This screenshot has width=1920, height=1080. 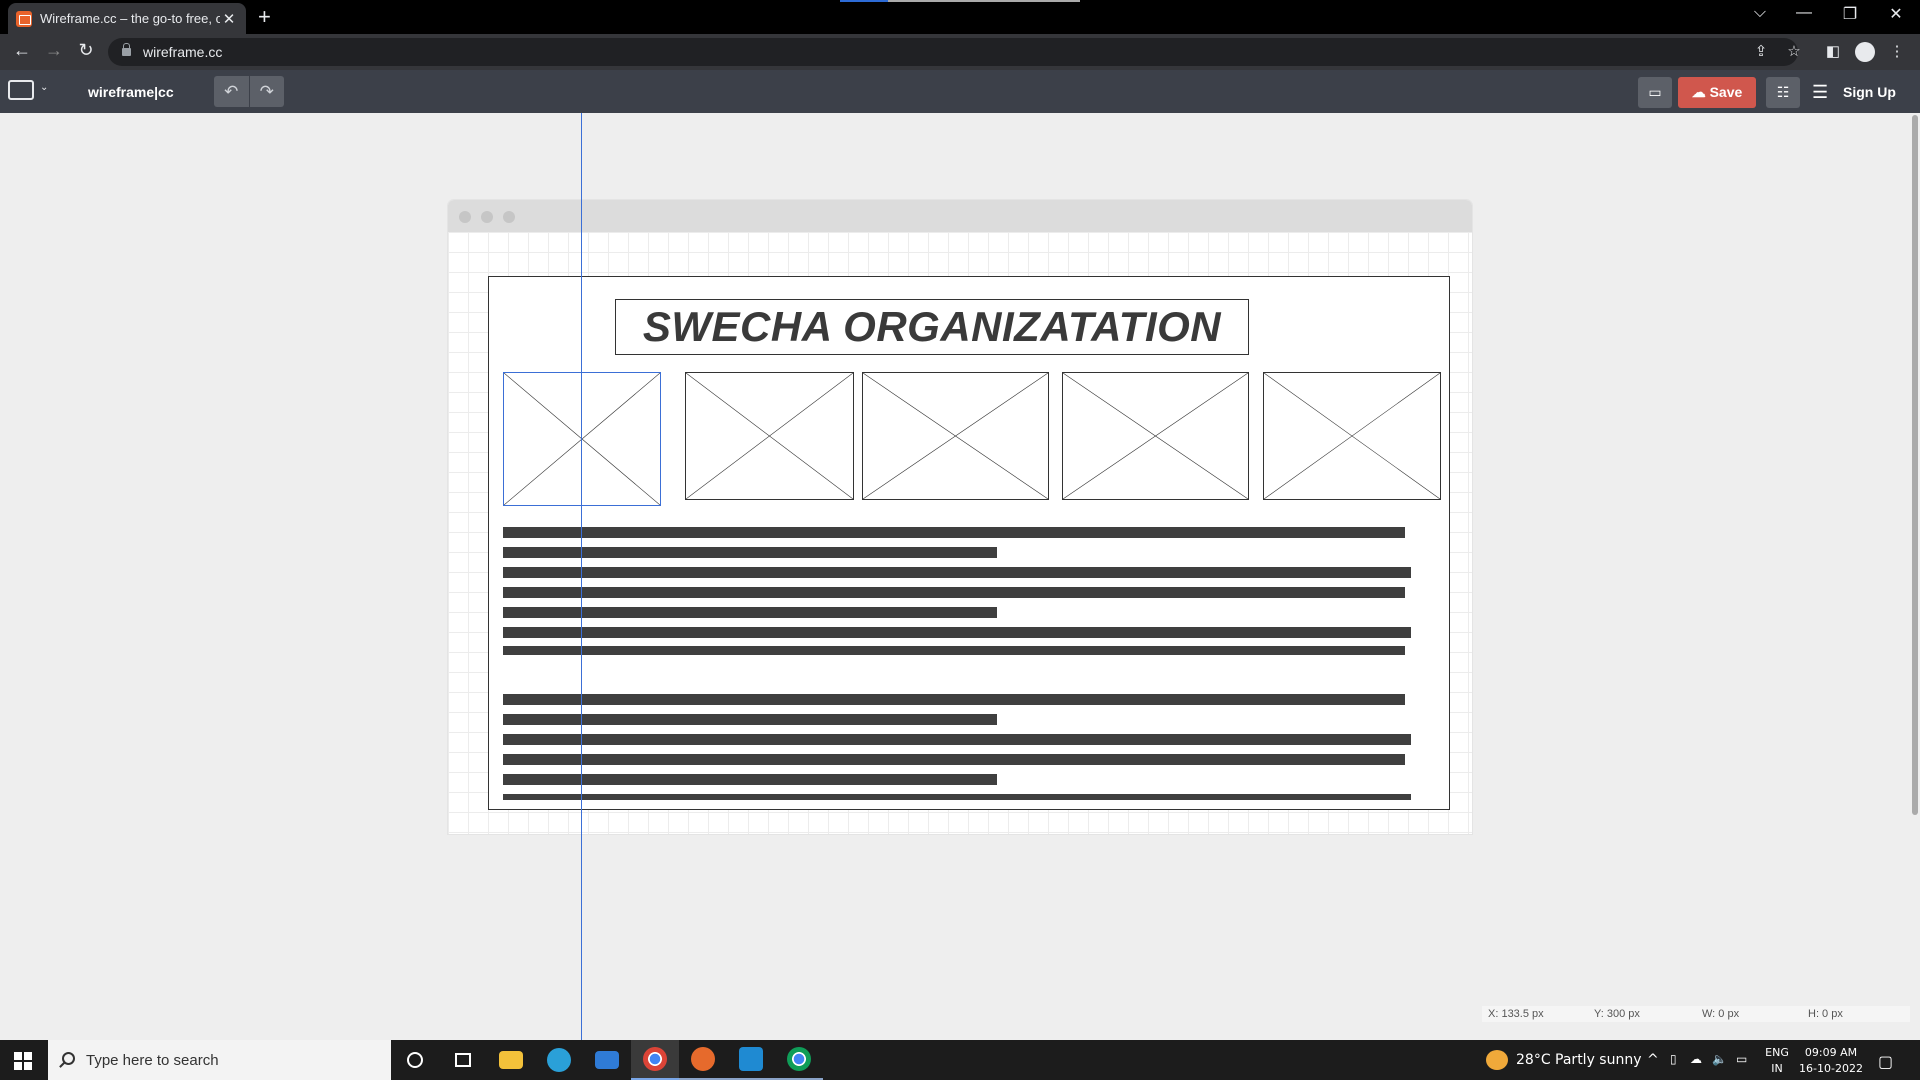 I want to click on undo-redo-group: ↶ ↷, so click(x=249, y=91).